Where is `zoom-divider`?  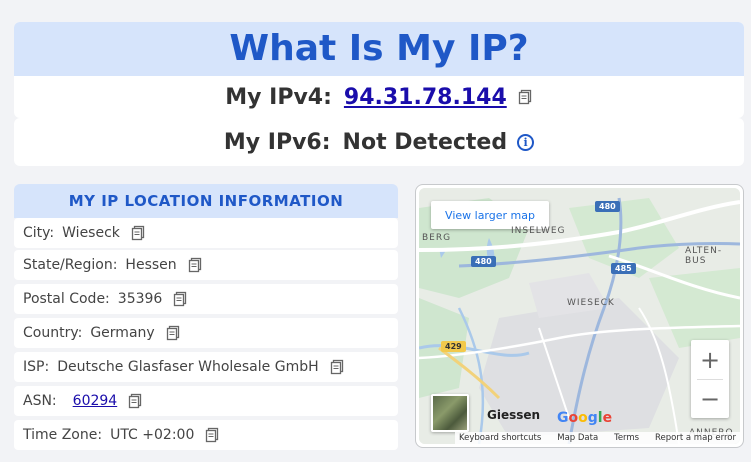 zoom-divider is located at coordinates (710, 379).